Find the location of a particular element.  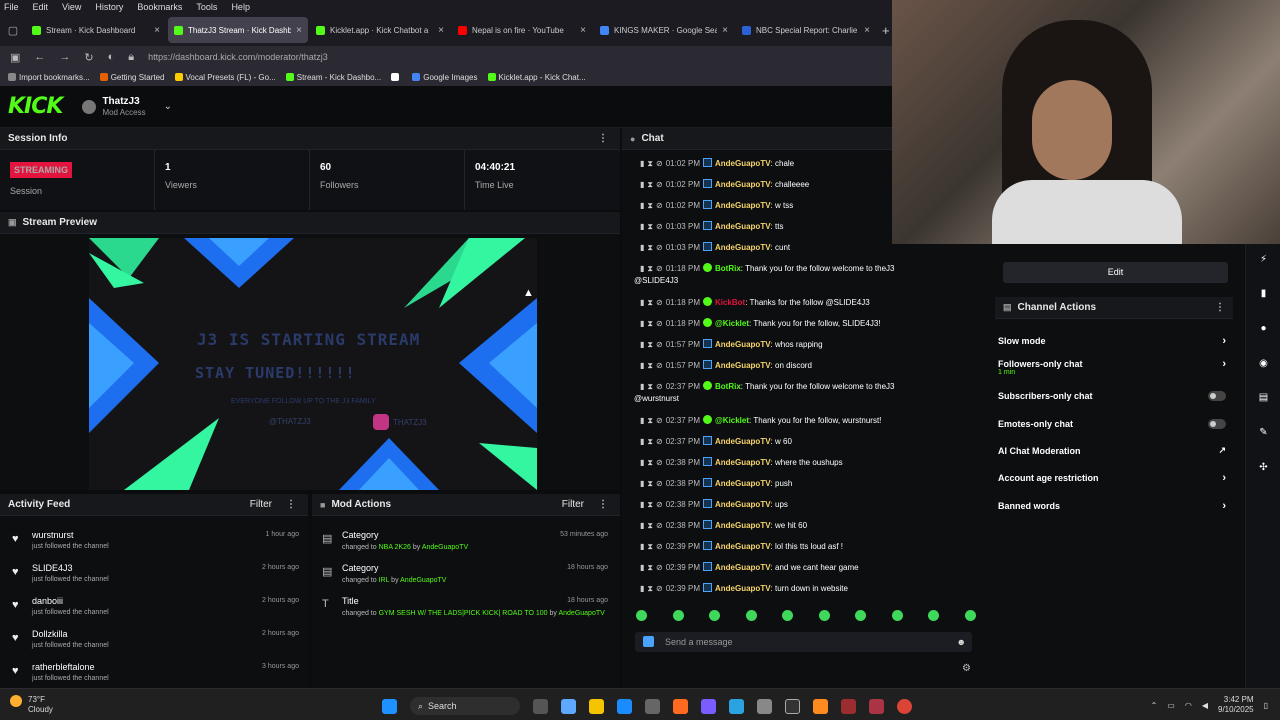

discord-icon is located at coordinates (708, 706).